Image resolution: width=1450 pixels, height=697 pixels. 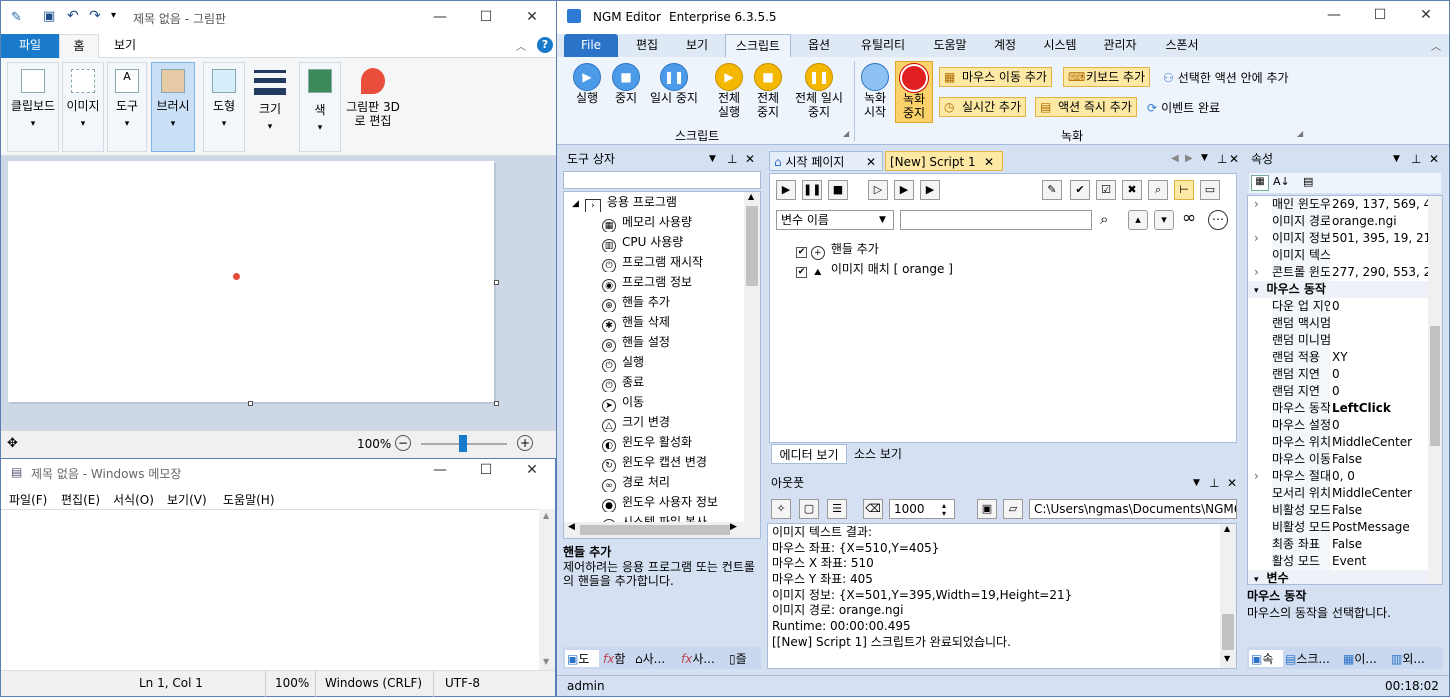 I want to click on resize-handle-corner, so click(x=496, y=403).